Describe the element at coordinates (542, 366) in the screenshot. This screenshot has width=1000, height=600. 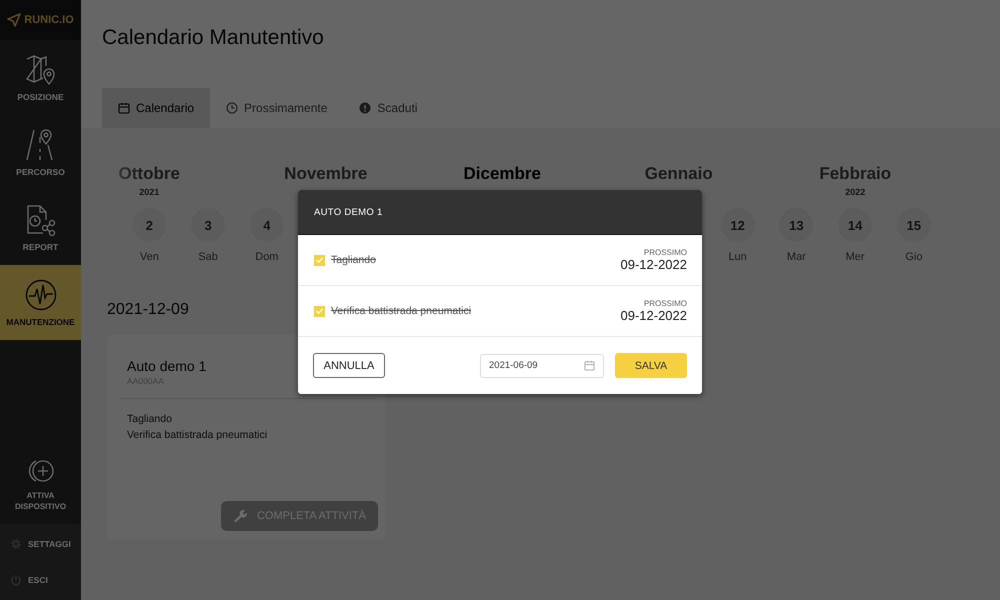
I see `date-field: 2021-06-09` at that location.